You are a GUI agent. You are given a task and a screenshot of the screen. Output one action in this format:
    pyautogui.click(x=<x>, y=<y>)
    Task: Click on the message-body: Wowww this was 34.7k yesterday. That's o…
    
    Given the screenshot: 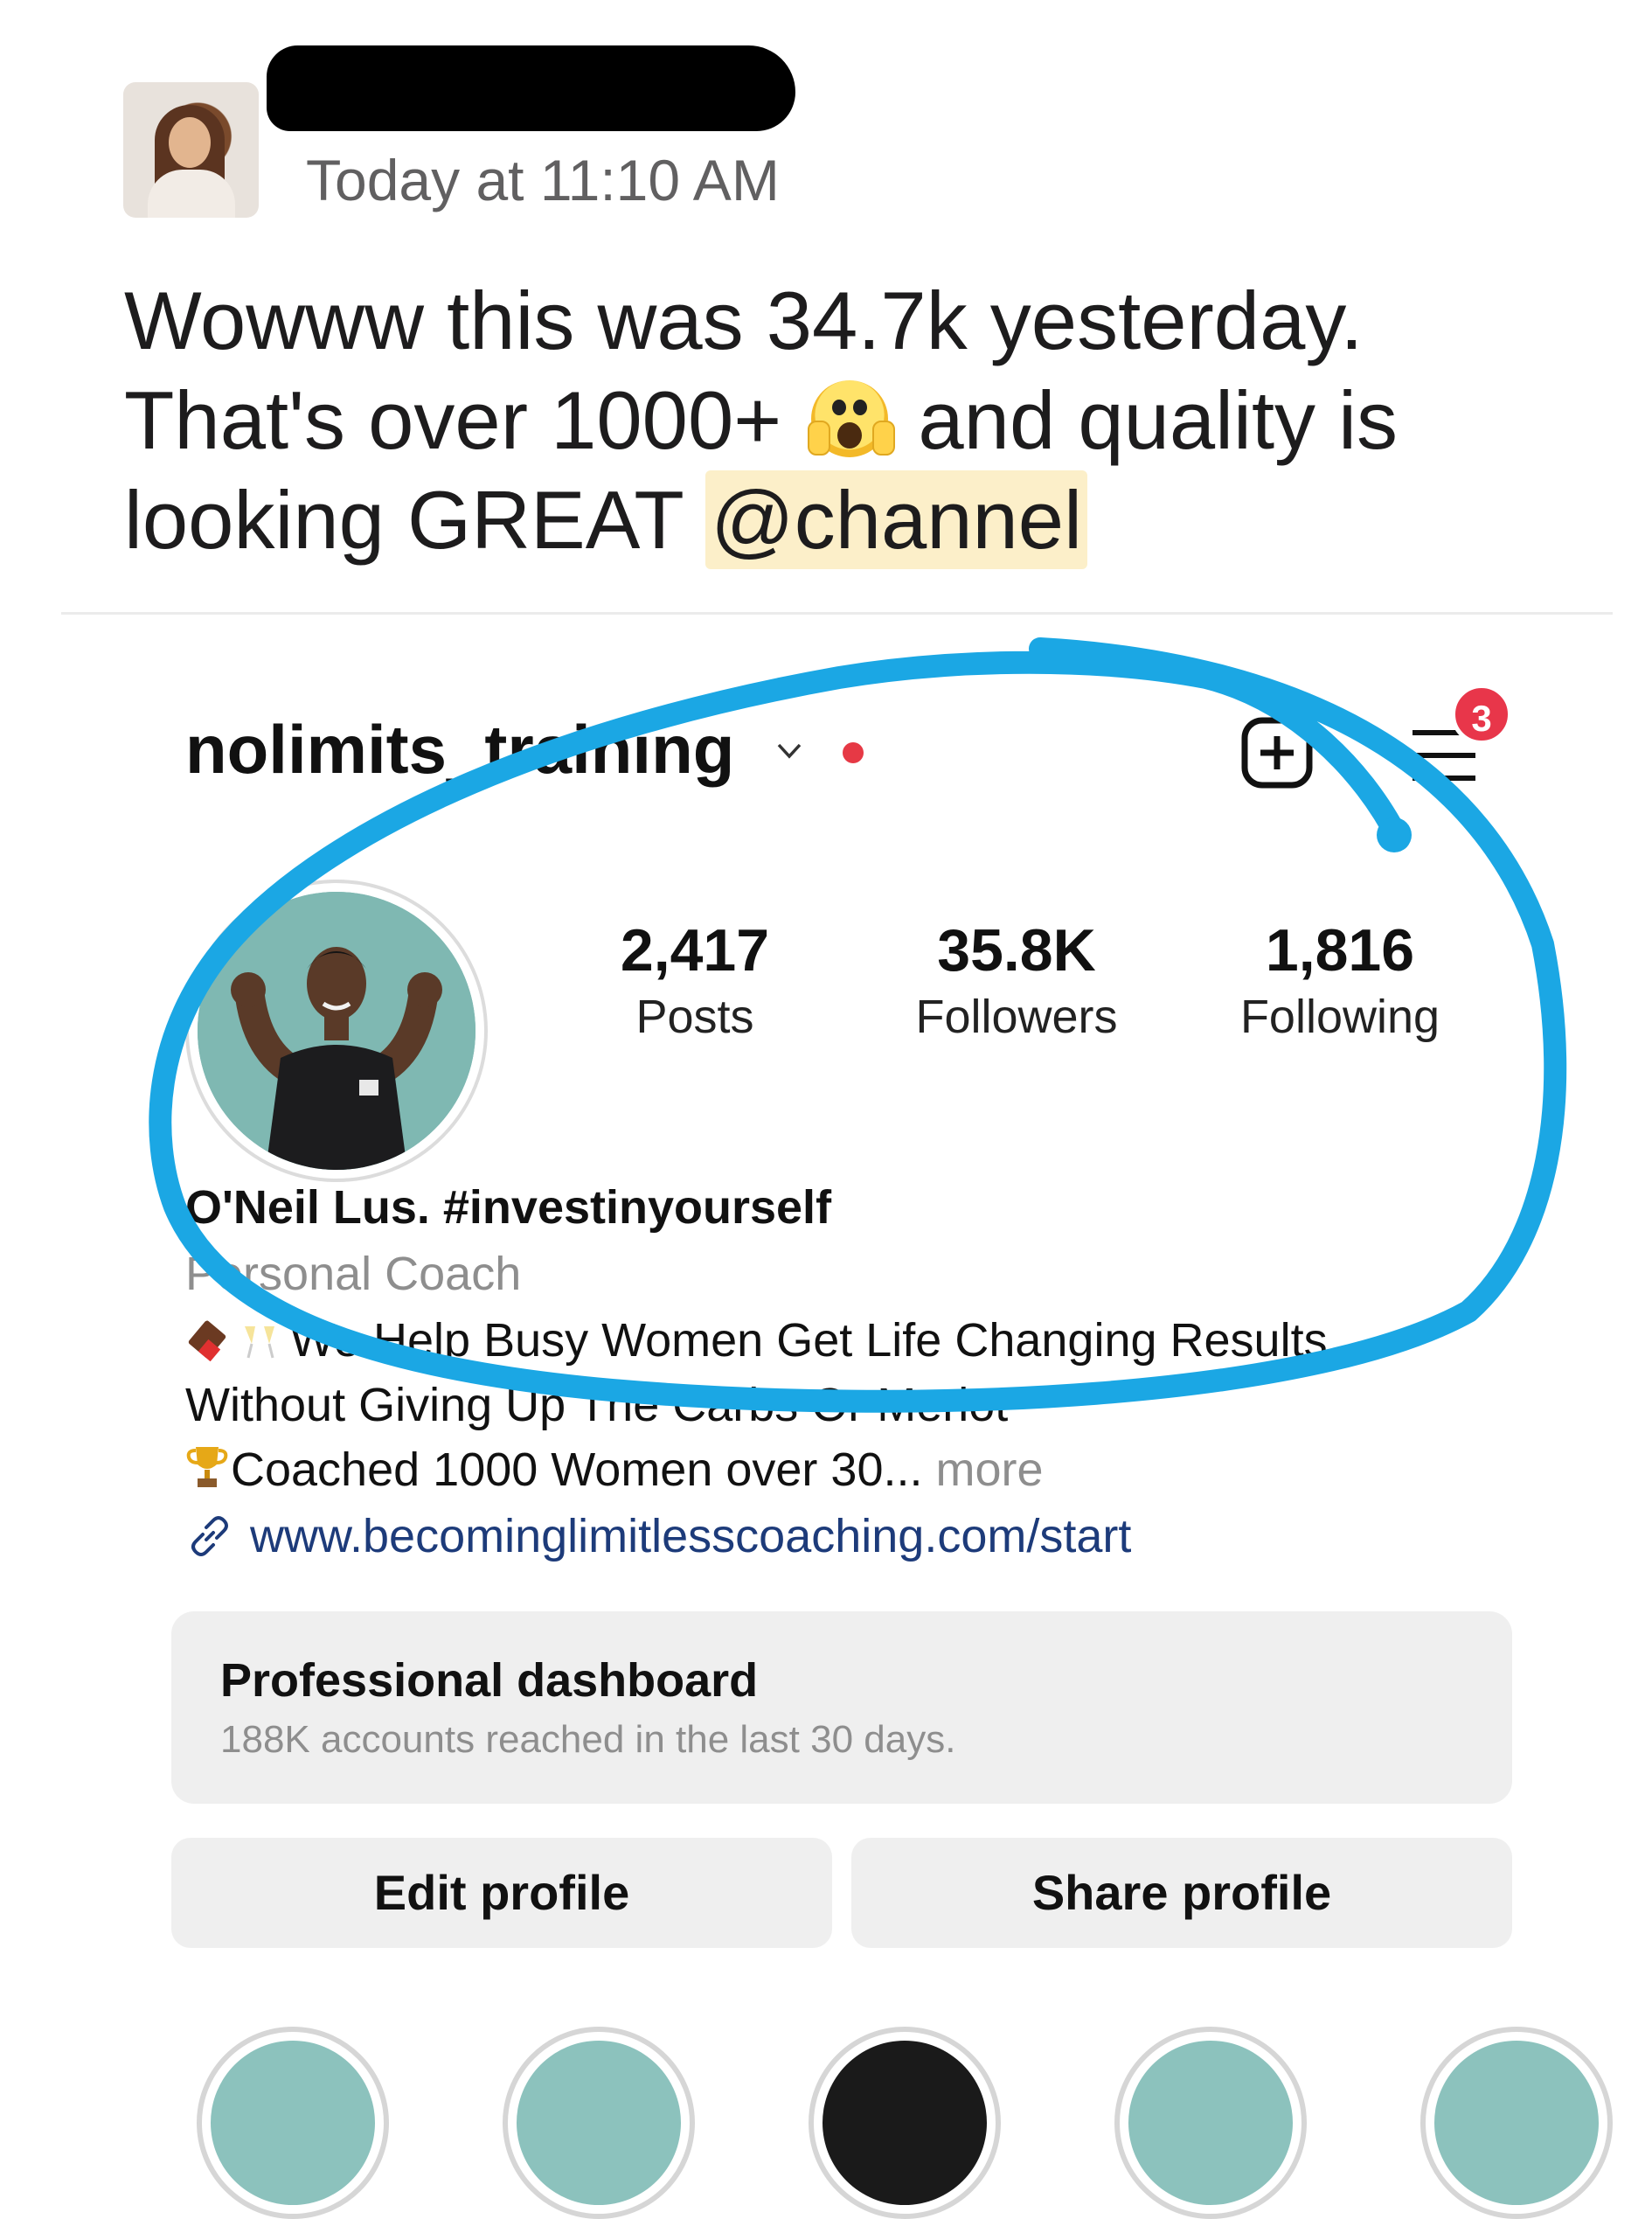 What is the action you would take?
    pyautogui.click(x=823, y=420)
    